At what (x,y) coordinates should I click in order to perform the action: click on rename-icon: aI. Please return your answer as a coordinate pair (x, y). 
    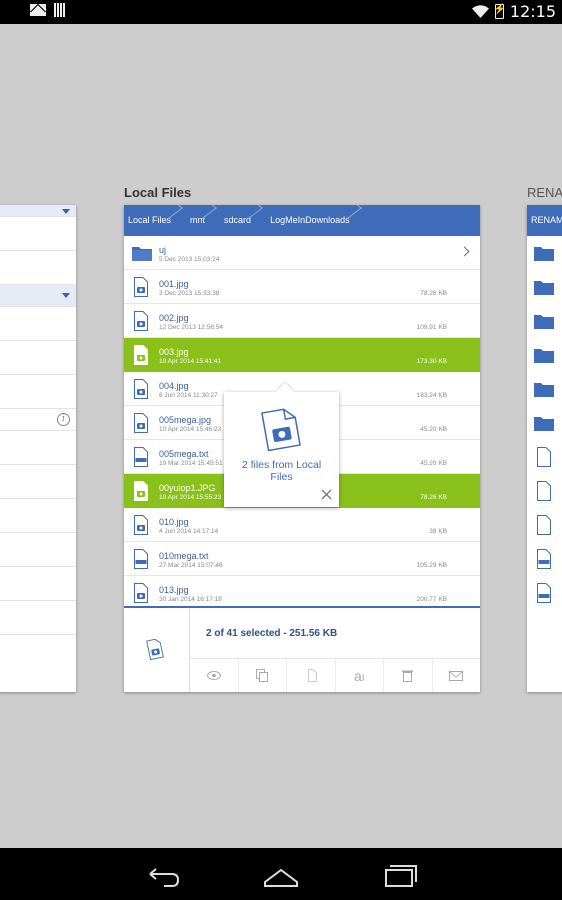
    Looking at the image, I should click on (359, 675).